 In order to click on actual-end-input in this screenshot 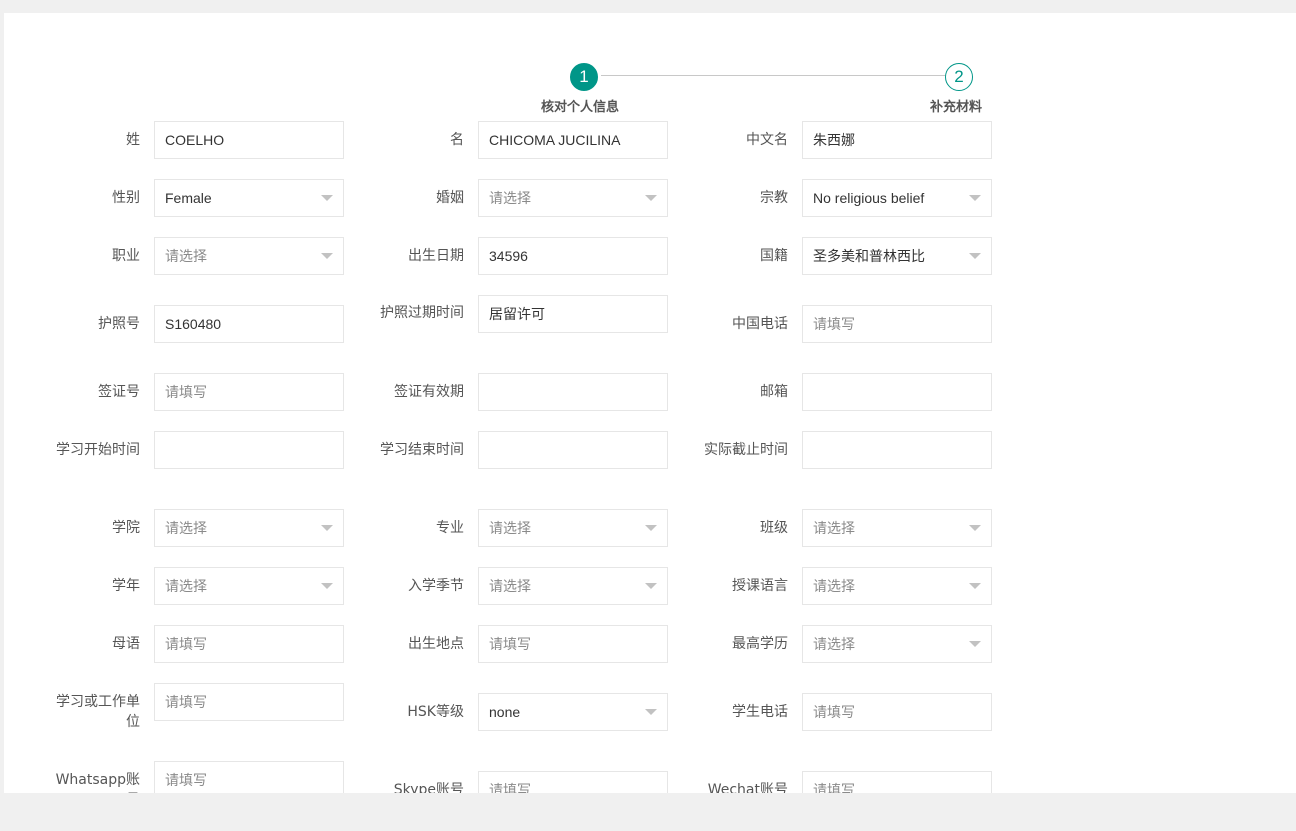, I will do `click(897, 450)`.